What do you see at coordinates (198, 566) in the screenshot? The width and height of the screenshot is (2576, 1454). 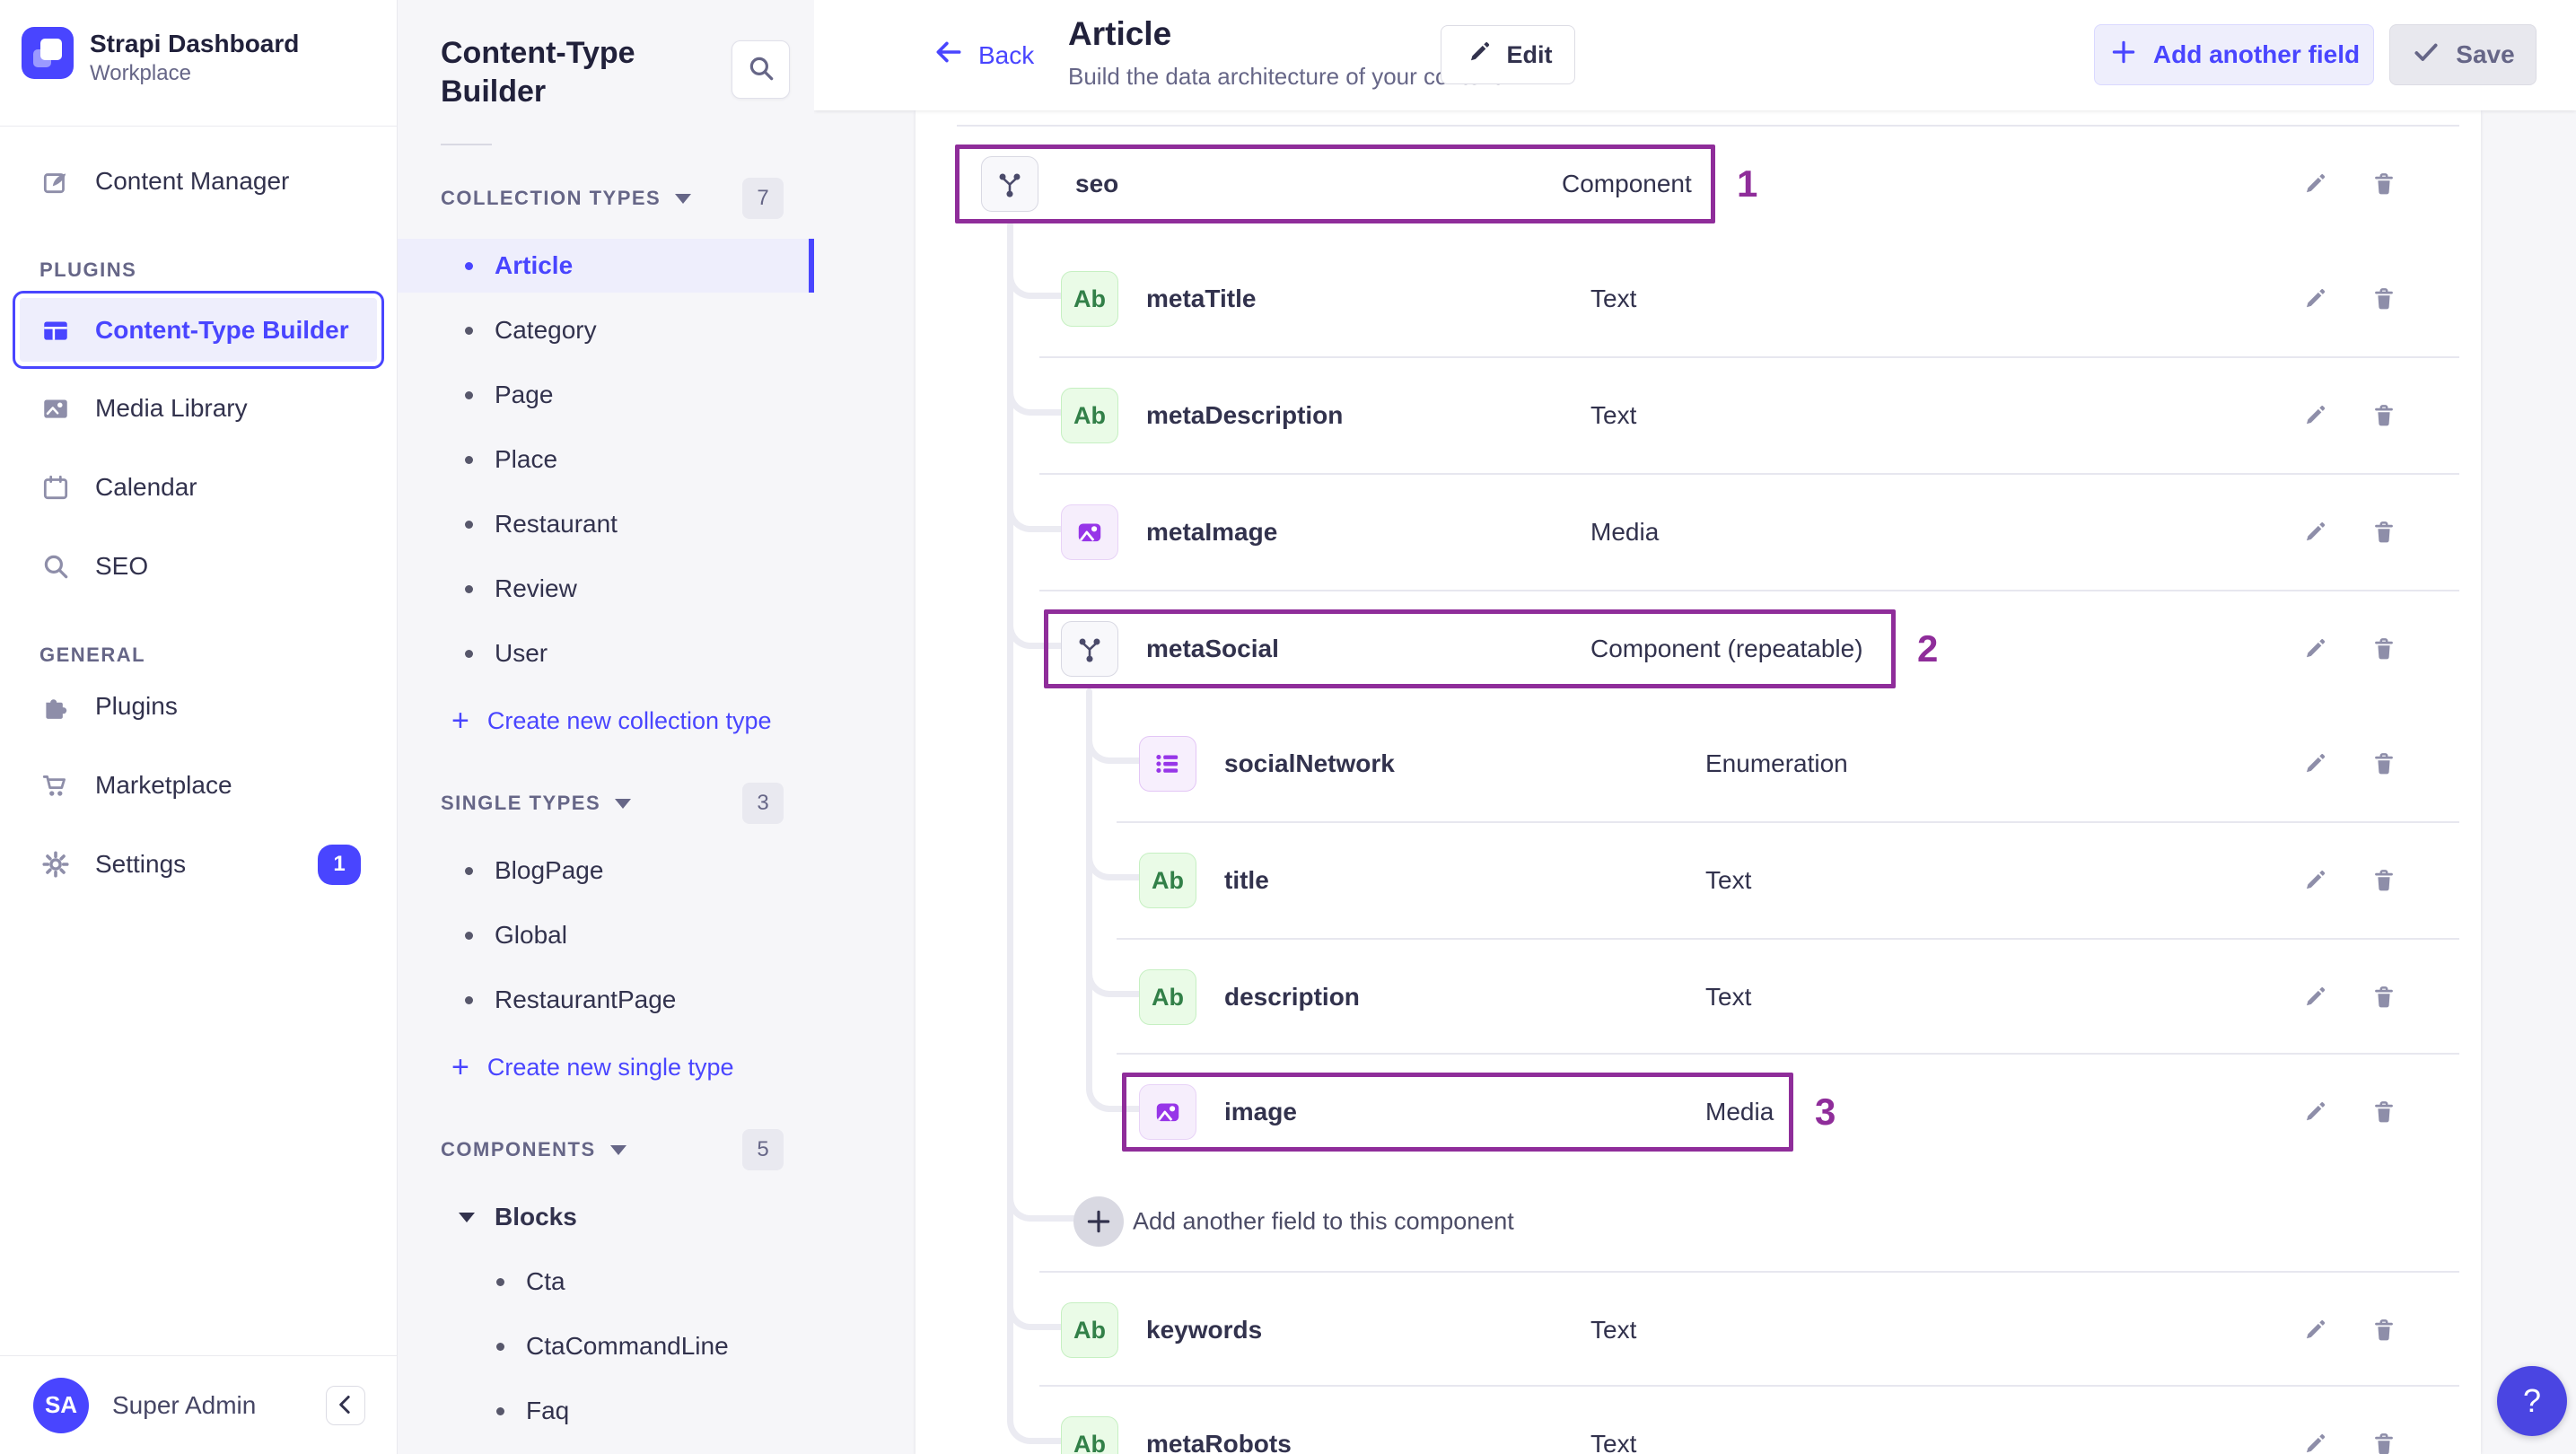 I see `sidebar-item-seo: SEO` at bounding box center [198, 566].